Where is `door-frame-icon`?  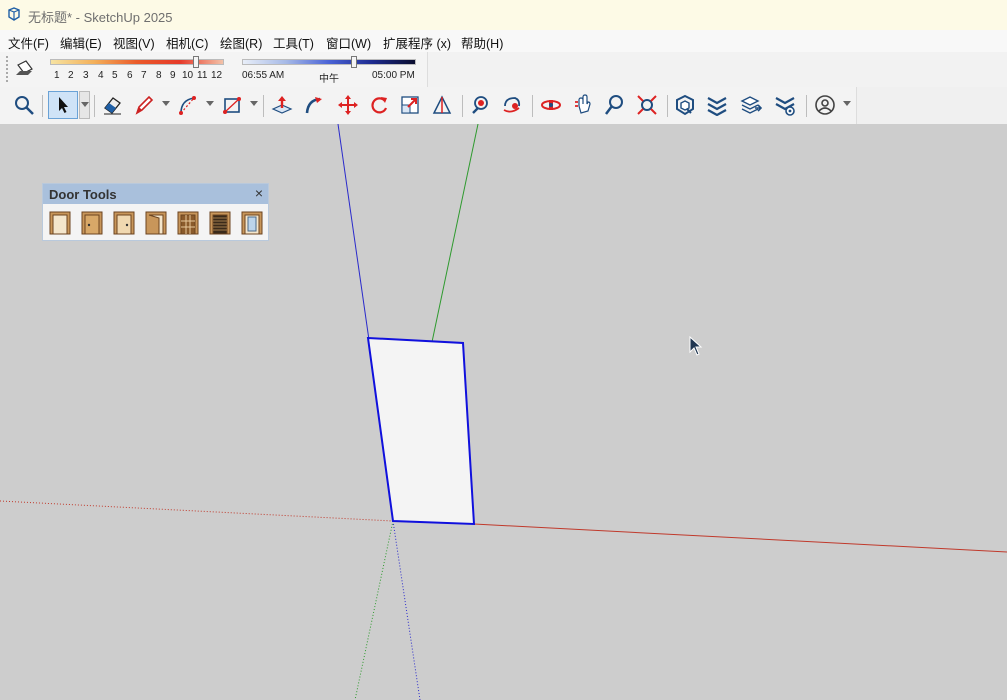 door-frame-icon is located at coordinates (60, 223).